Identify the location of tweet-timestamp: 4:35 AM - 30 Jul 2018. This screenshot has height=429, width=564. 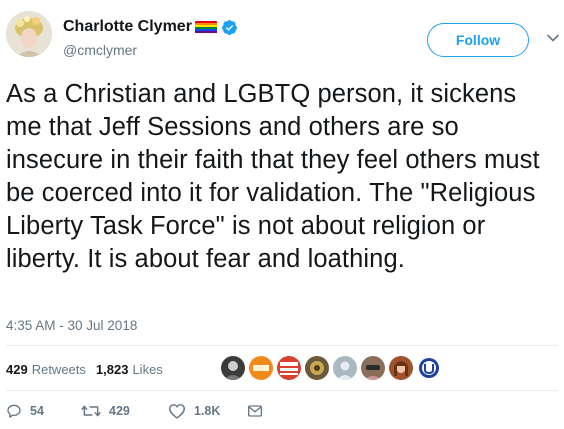
(71, 325).